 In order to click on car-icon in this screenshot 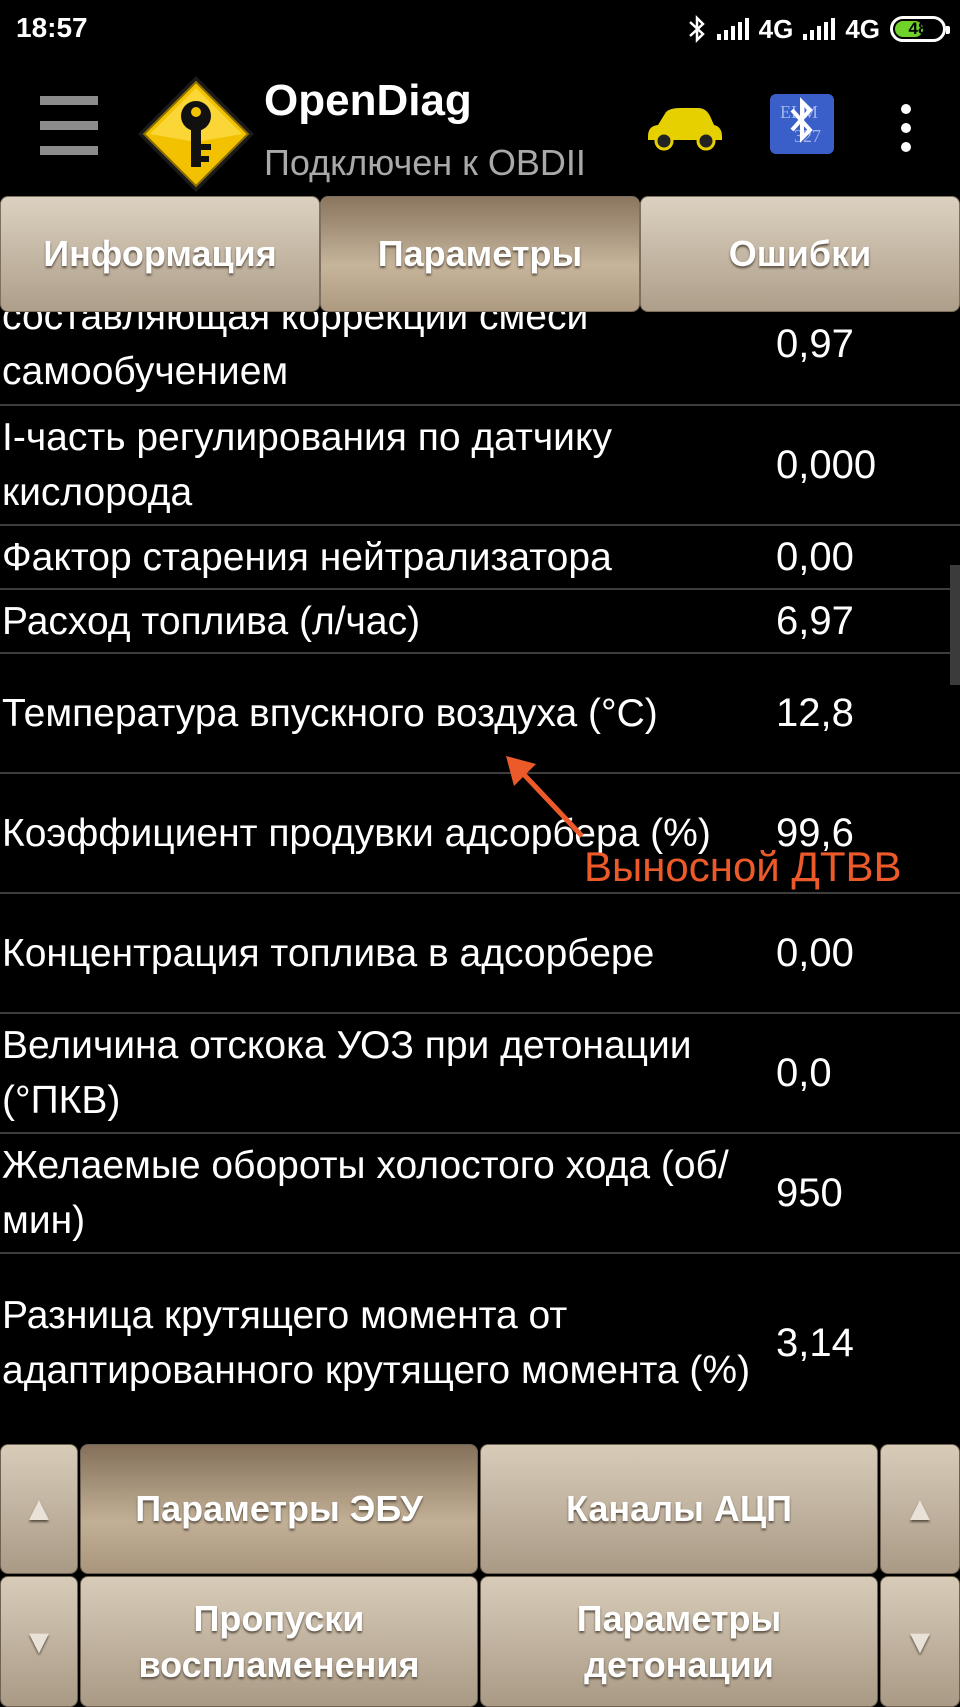, I will do `click(684, 126)`.